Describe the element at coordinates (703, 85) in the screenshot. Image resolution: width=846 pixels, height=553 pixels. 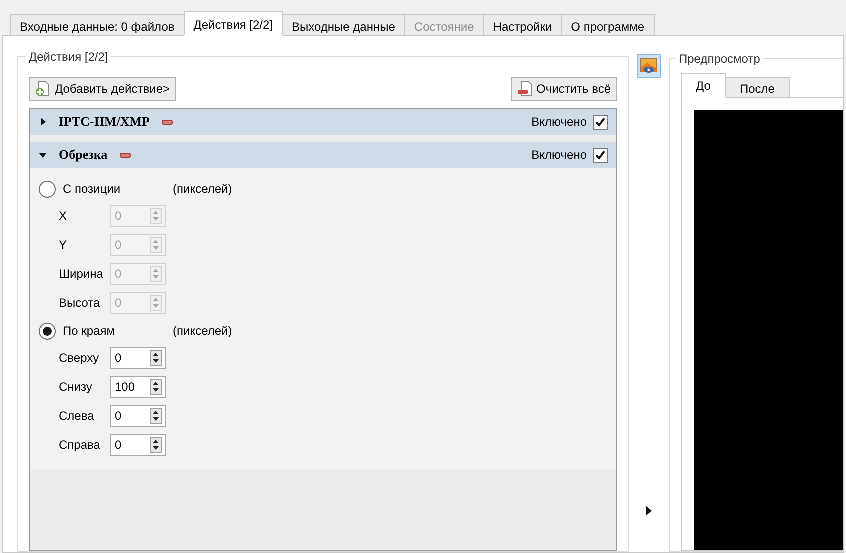
I see `tab: До` at that location.